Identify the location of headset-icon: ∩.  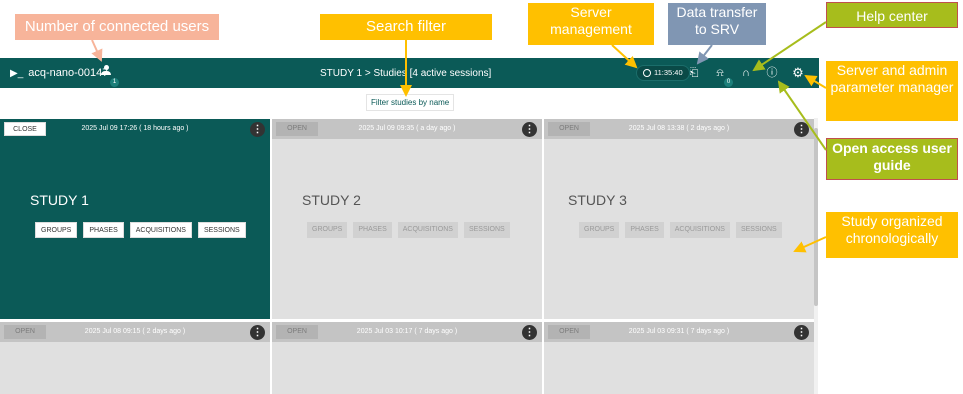
(746, 73).